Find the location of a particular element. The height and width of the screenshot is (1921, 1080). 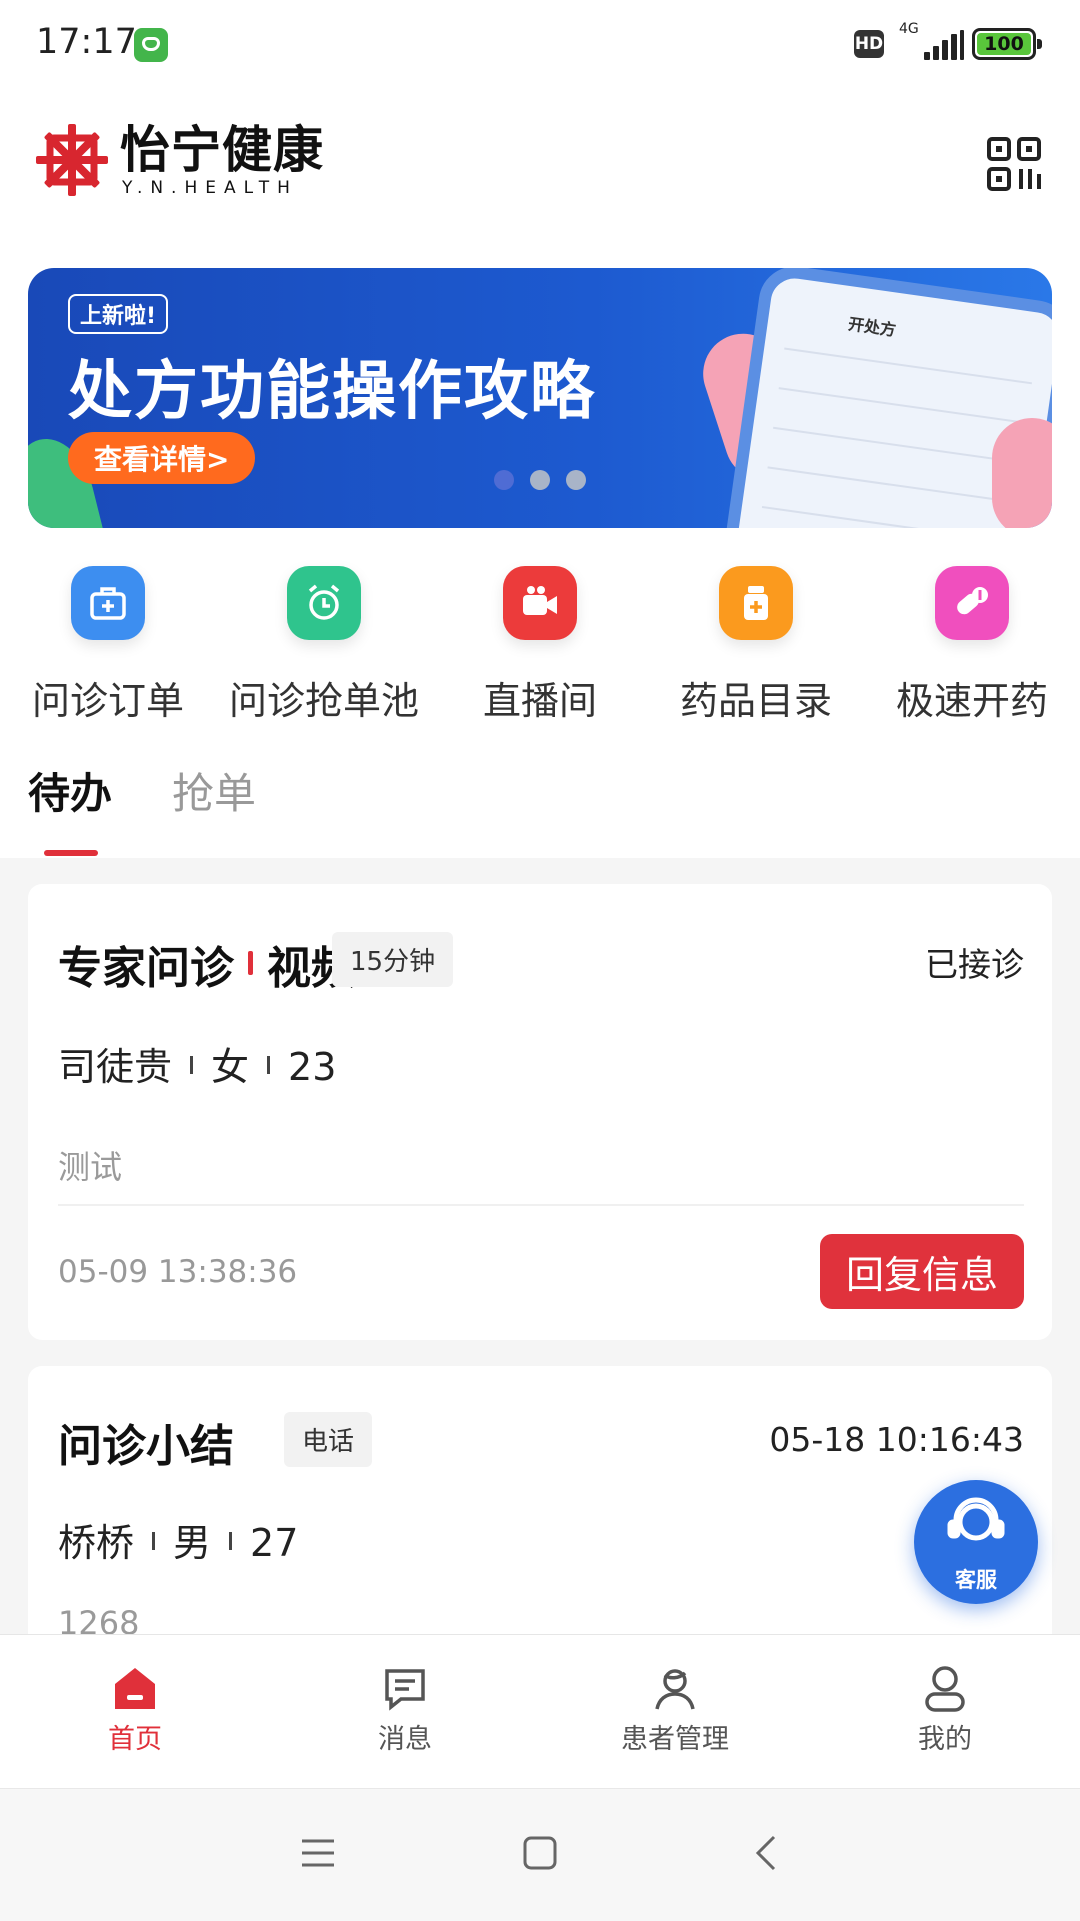

status-bar: 17:17 HD 4G 100 is located at coordinates (540, 45).